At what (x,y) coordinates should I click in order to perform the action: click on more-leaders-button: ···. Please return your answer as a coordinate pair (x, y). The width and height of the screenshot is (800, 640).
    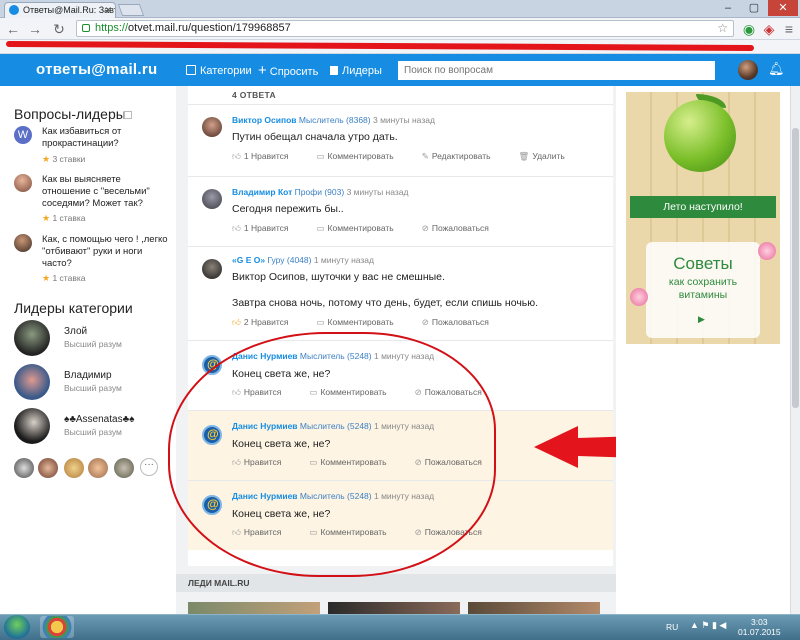
    Looking at the image, I should click on (149, 467).